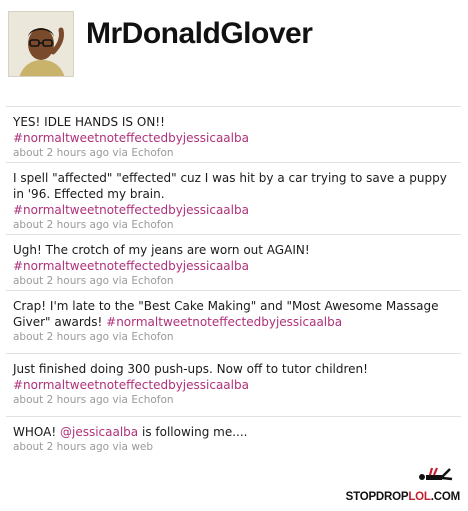  Describe the element at coordinates (401, 484) in the screenshot. I see `watermark-logo: STOPDROPLOL.COM` at that location.